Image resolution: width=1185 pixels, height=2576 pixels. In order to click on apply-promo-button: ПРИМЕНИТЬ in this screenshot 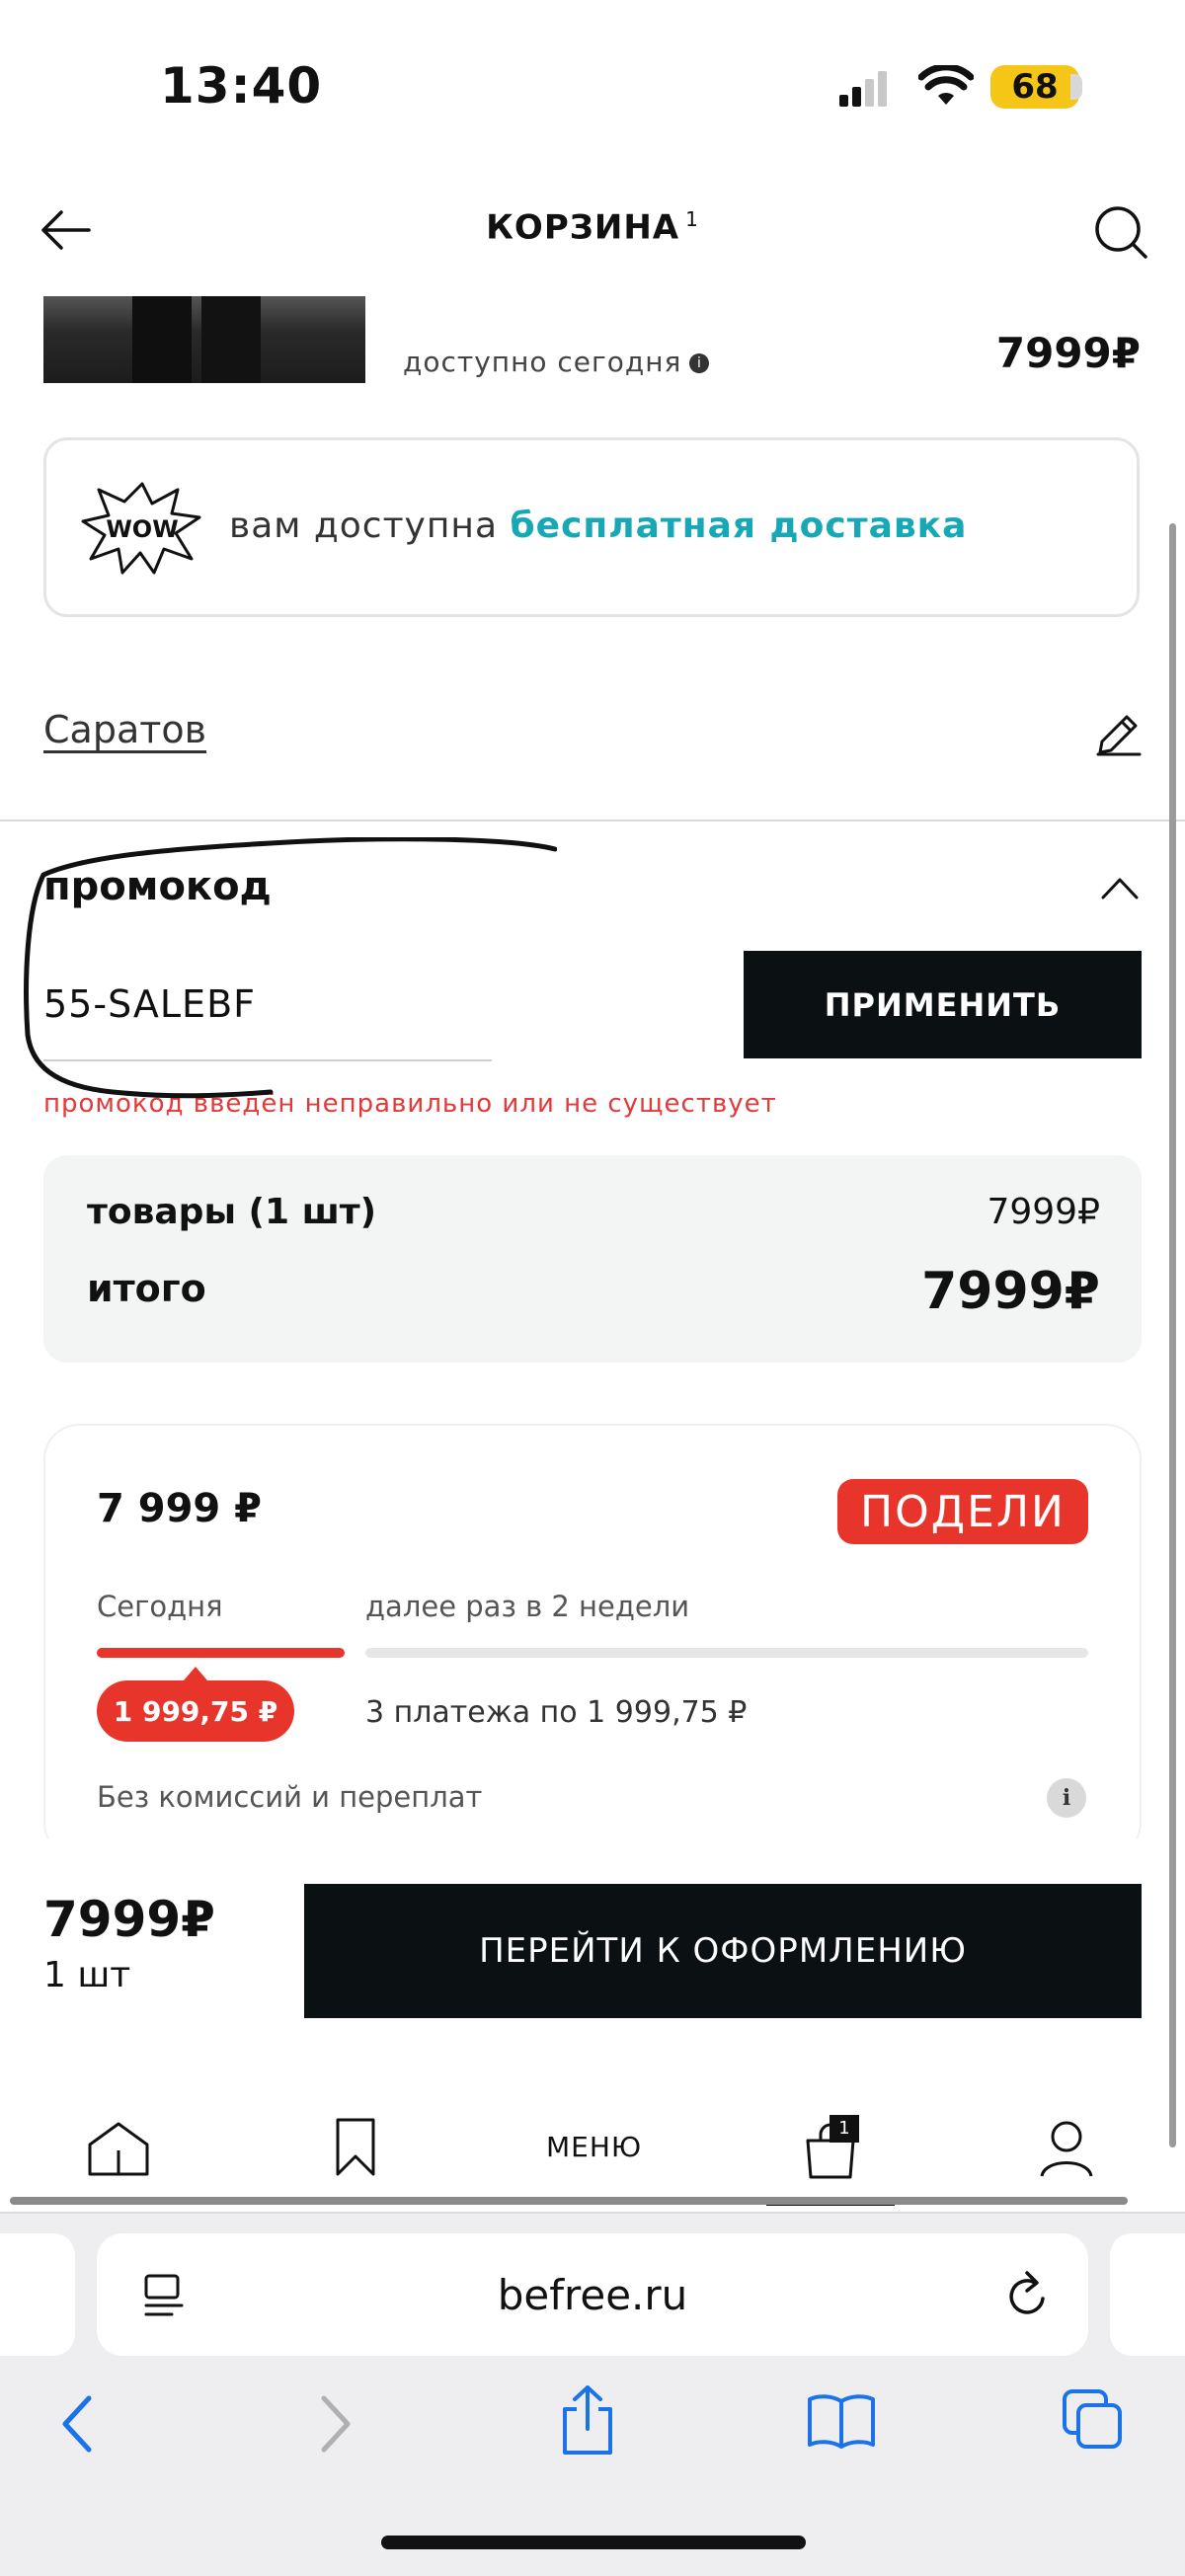, I will do `click(943, 1004)`.